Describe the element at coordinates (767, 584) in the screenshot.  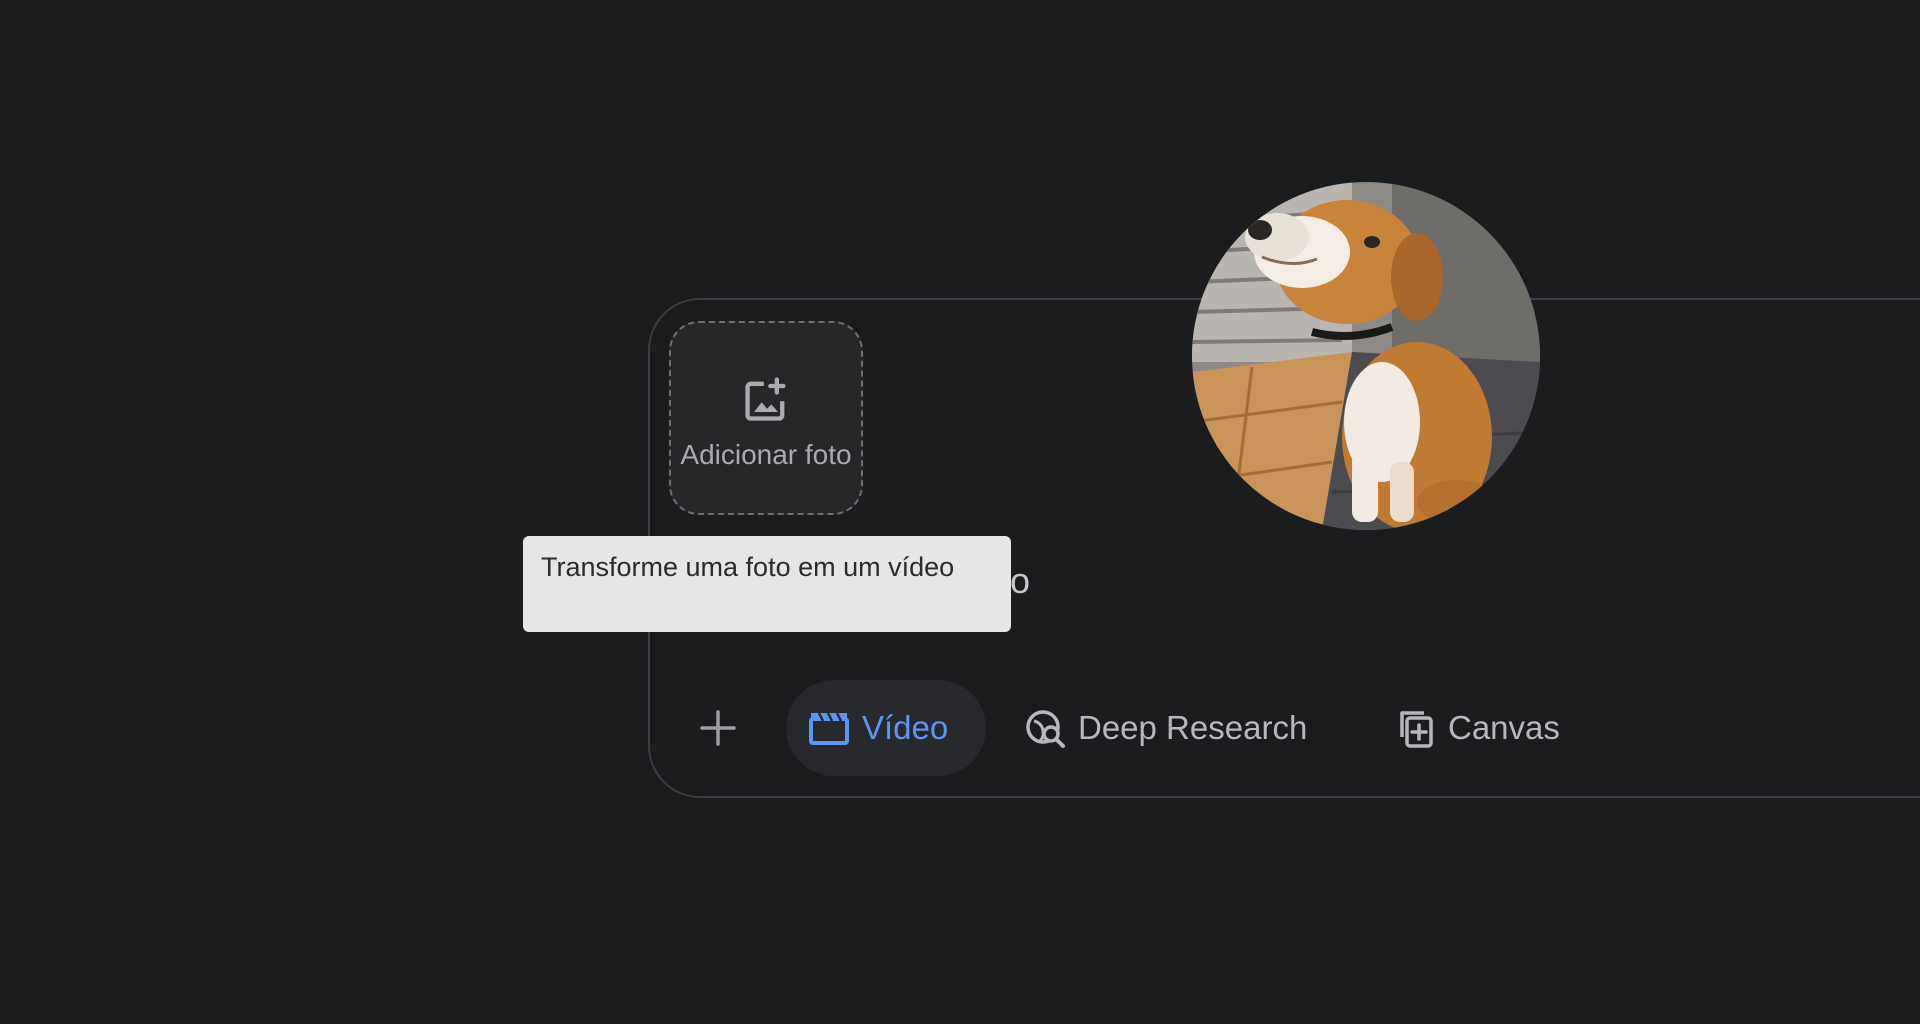
I see `tooltip: Transforme uma foto em um vídeo` at that location.